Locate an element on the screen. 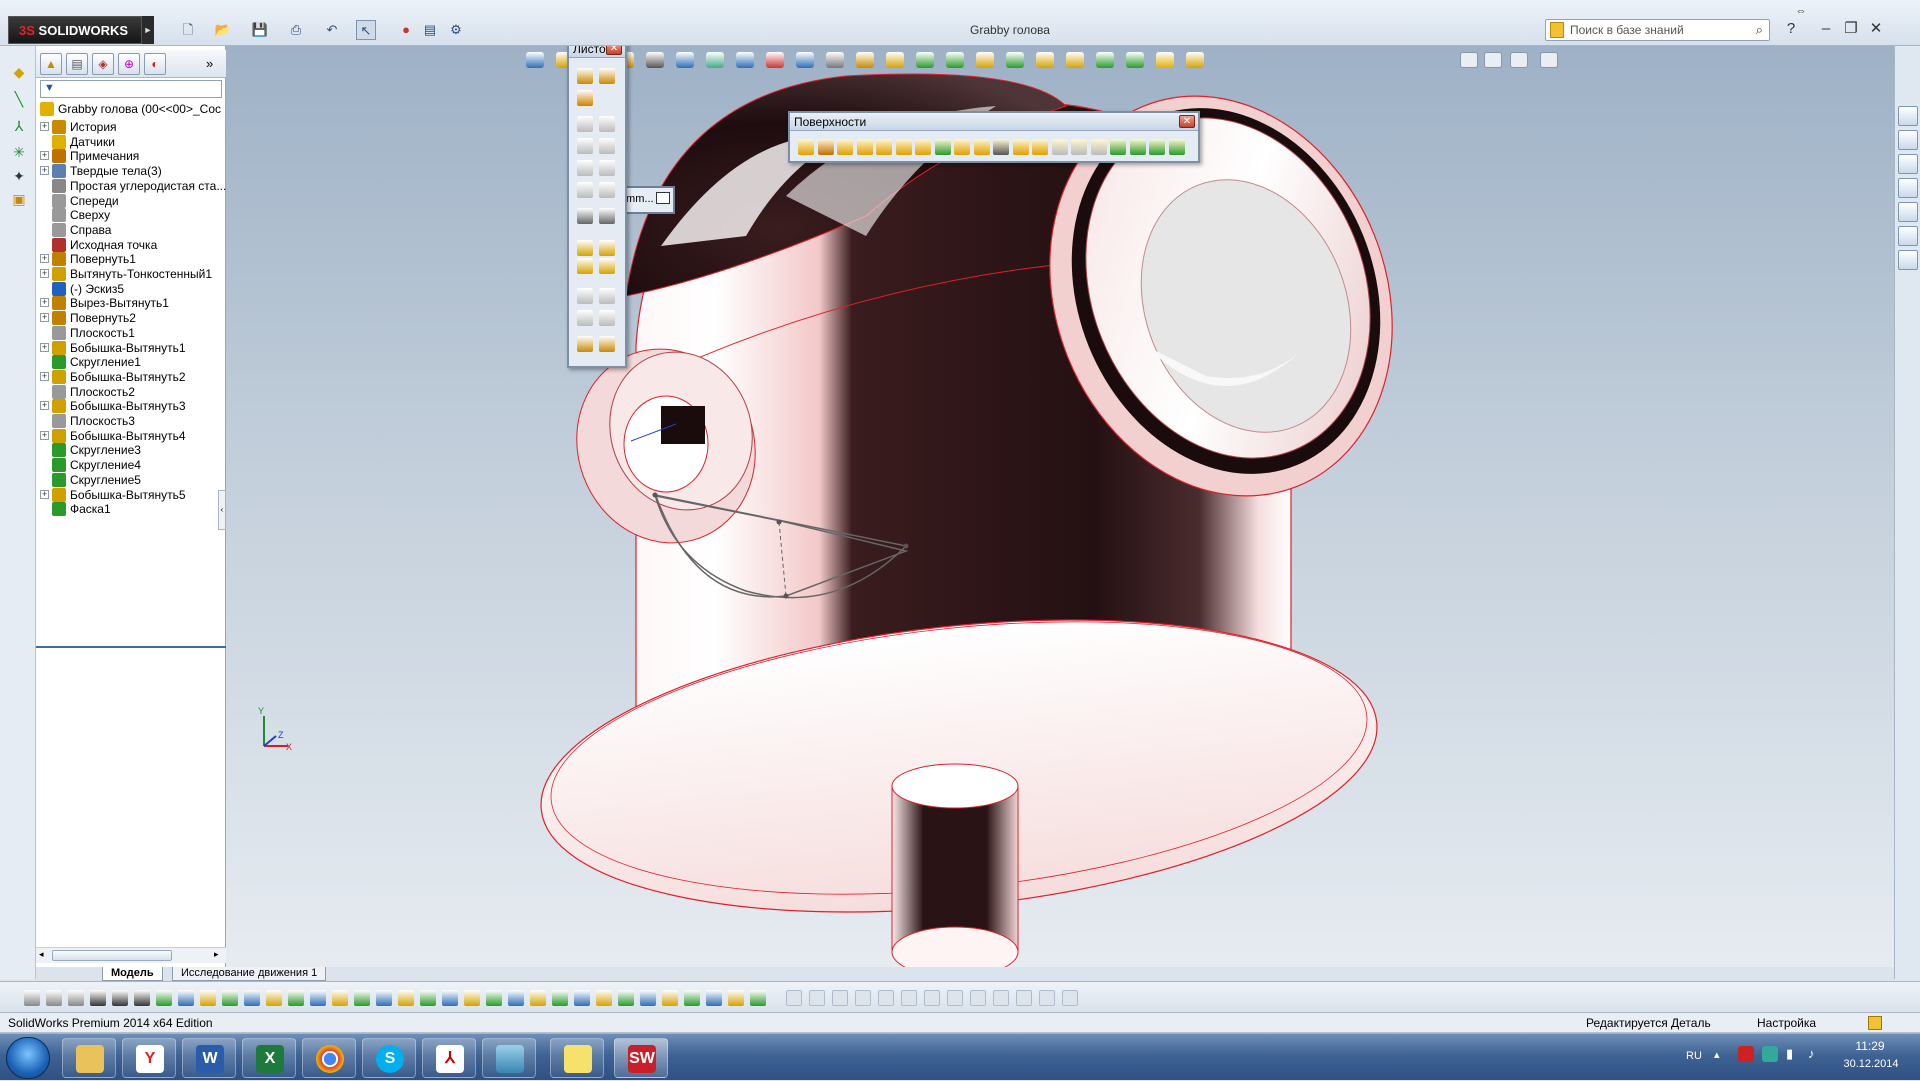  taskbar-word: W is located at coordinates (209, 1058).